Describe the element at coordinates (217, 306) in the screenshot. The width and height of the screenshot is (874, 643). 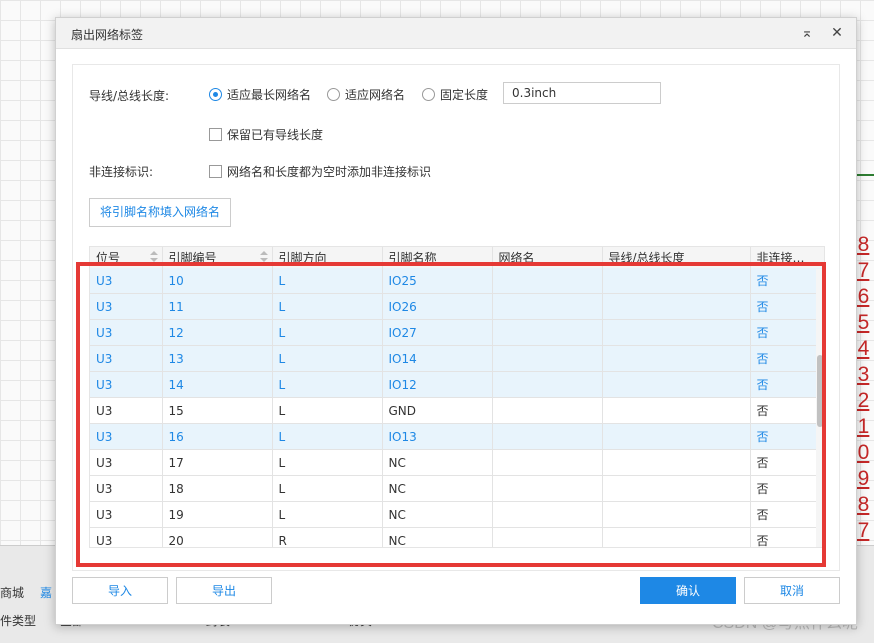
I see `cell-pin-number: 11` at that location.